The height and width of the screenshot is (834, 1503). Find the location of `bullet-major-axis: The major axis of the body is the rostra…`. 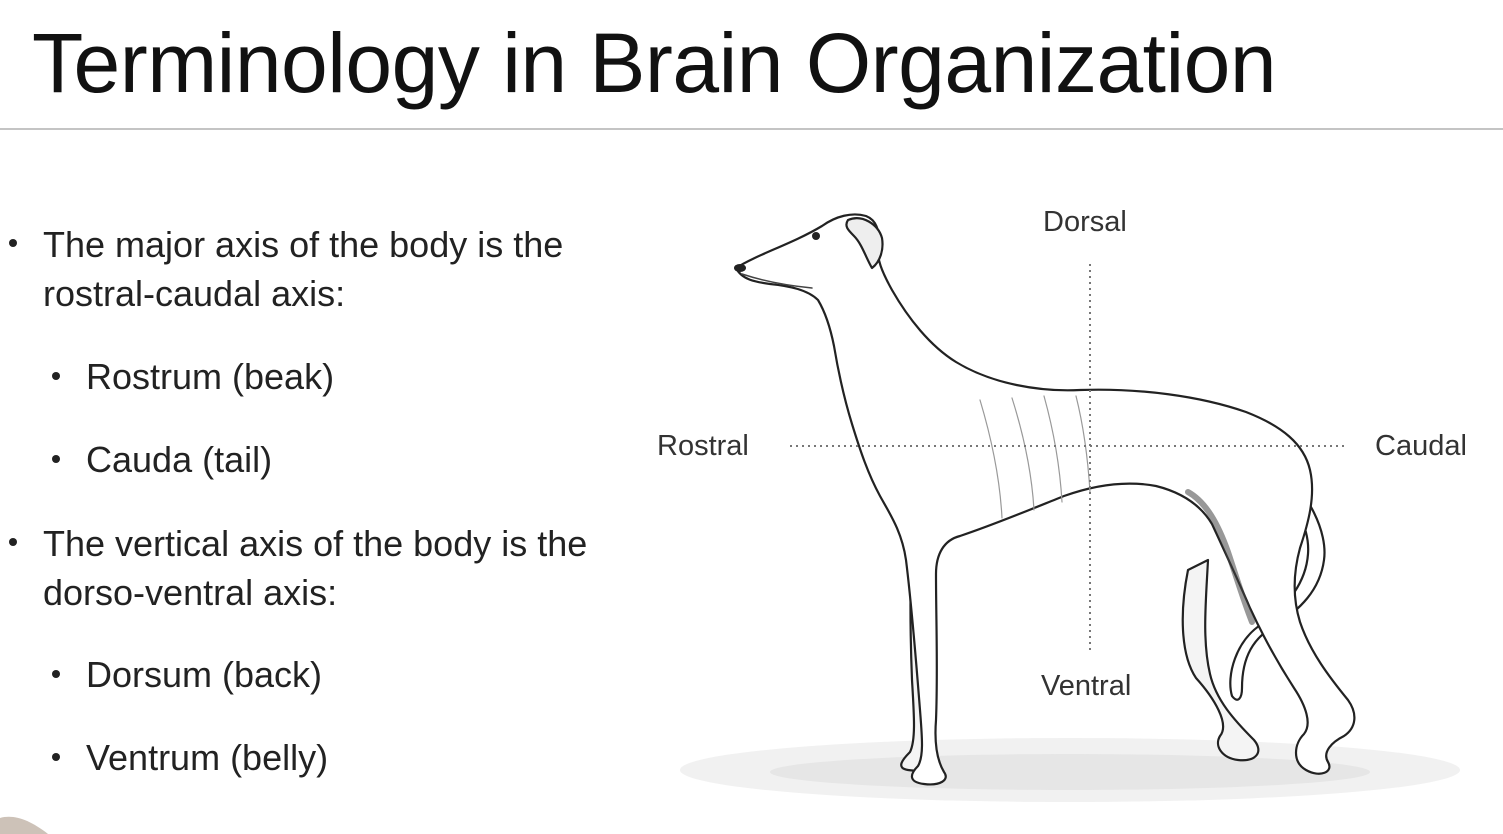

bullet-major-axis: The major axis of the body is the rostra… is located at coordinates (331, 269).